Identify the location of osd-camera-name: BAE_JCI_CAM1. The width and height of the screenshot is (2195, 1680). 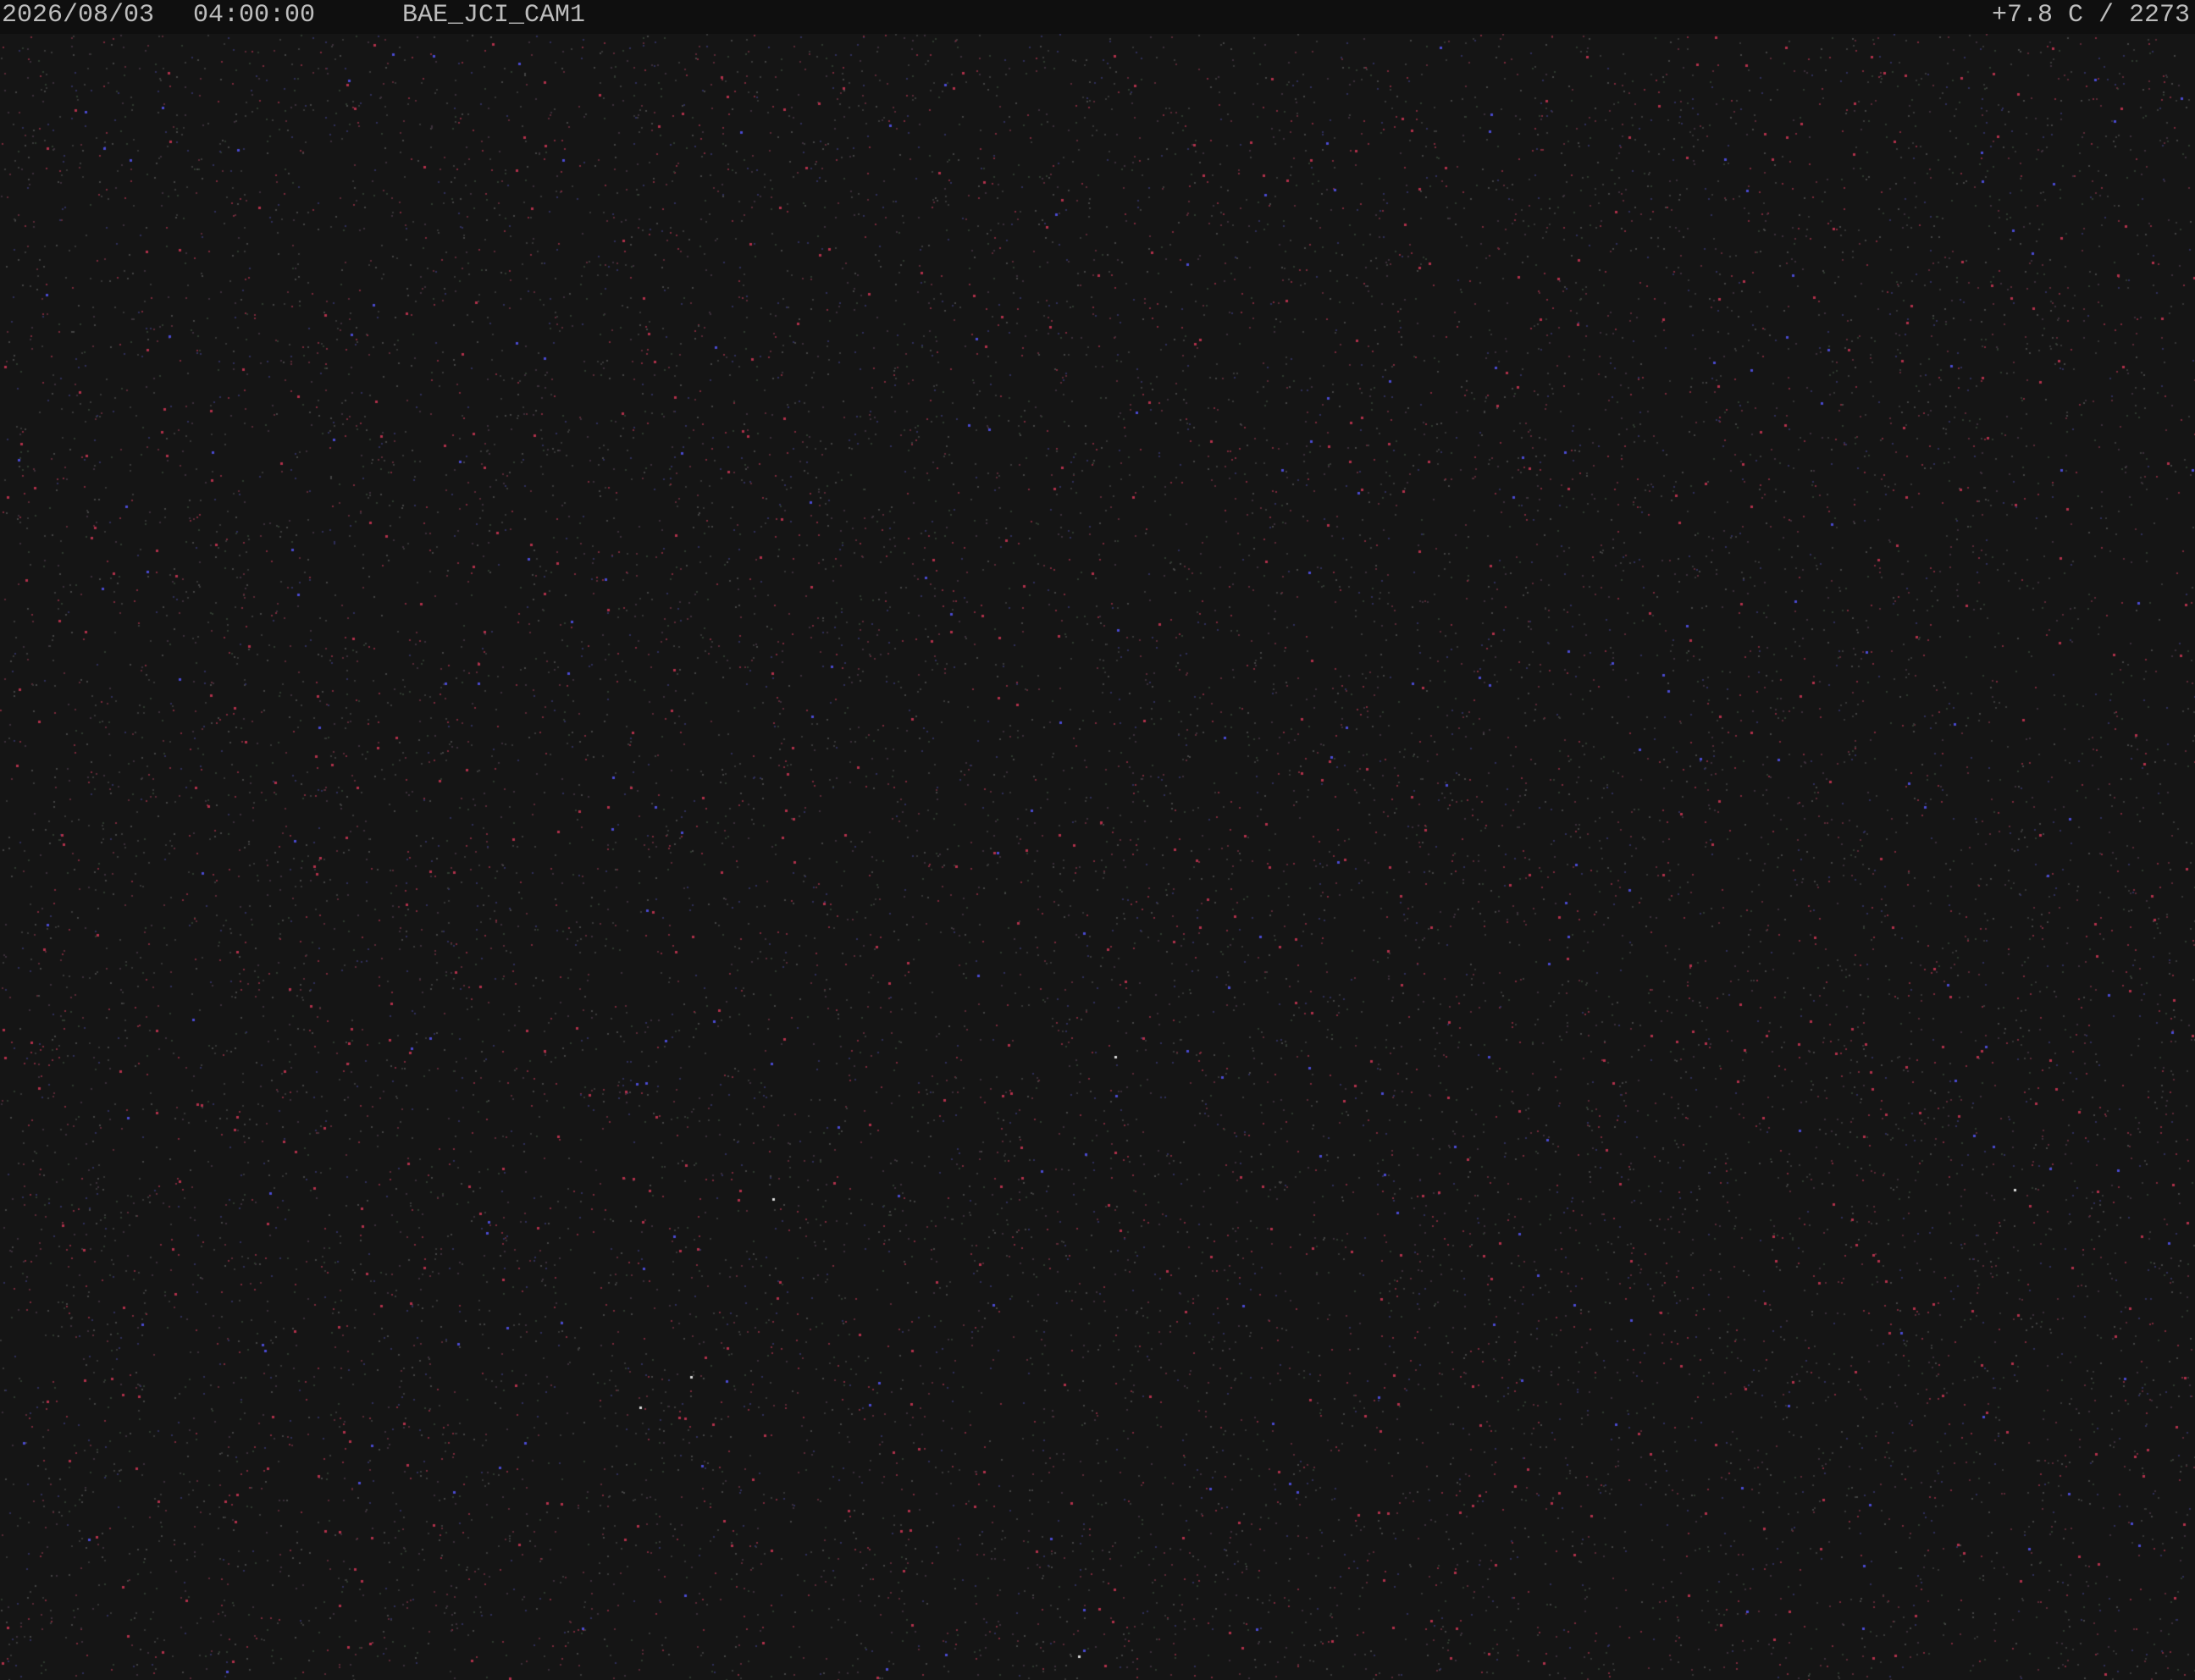
(494, 15).